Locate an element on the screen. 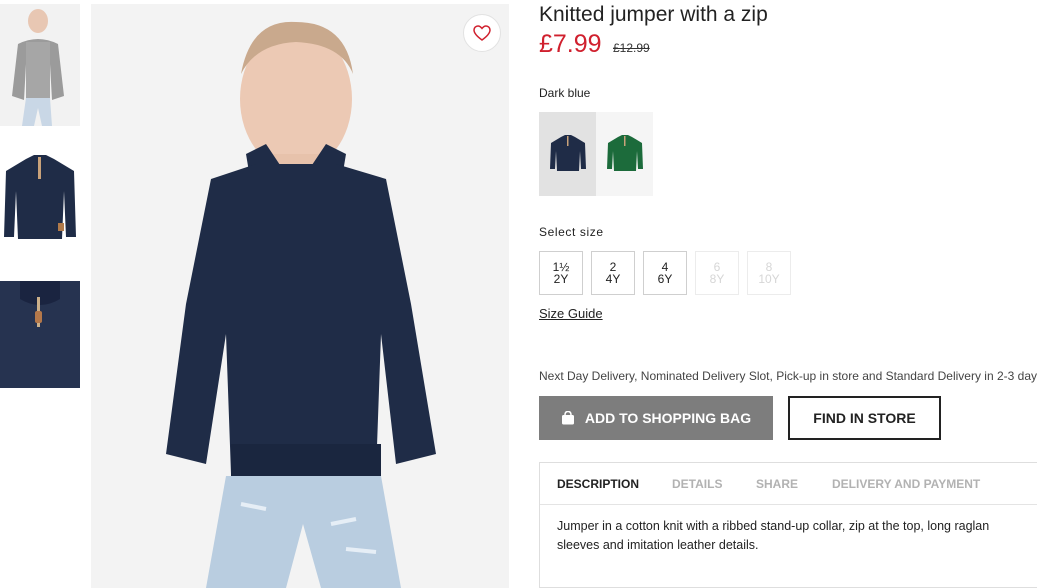 This screenshot has height=588, width=1037. heart-icon is located at coordinates (482, 33).